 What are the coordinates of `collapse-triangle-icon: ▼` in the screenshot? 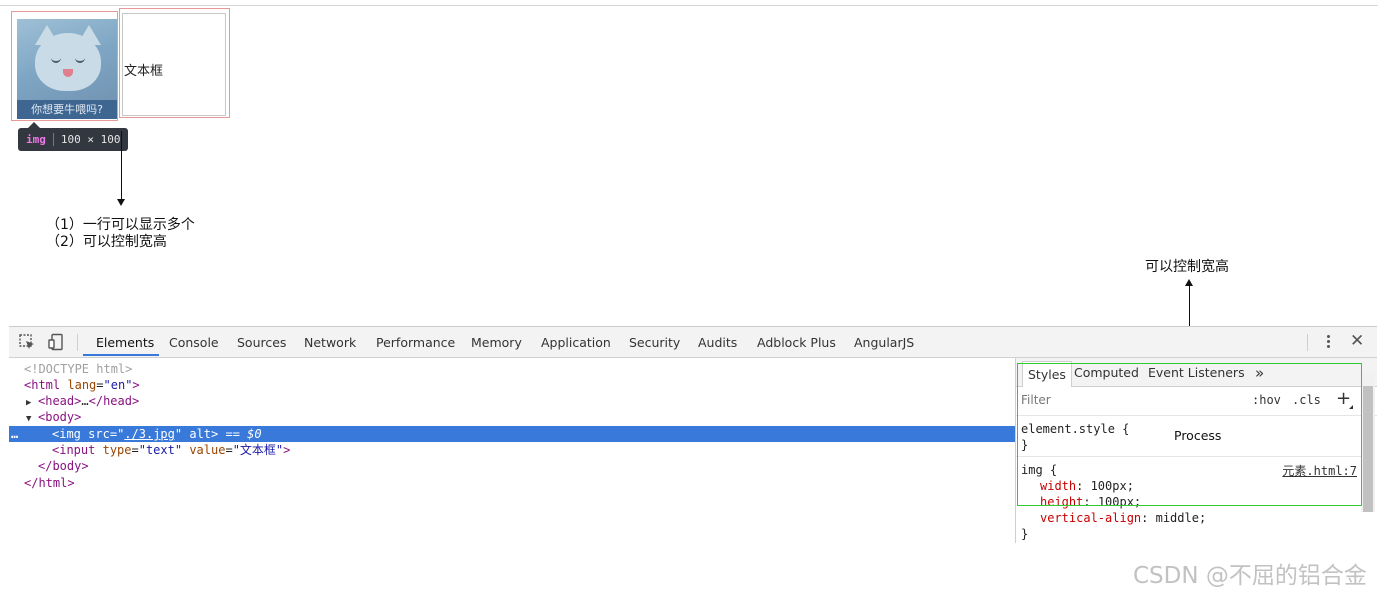 It's located at (32, 419).